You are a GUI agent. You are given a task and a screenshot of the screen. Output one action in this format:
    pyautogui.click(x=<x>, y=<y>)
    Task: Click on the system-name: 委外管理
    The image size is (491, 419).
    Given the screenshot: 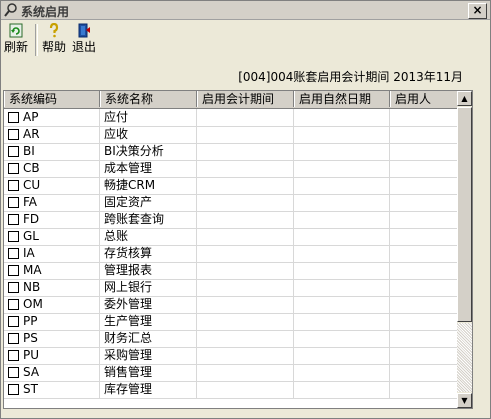 What is the action you would take?
    pyautogui.click(x=148, y=304)
    